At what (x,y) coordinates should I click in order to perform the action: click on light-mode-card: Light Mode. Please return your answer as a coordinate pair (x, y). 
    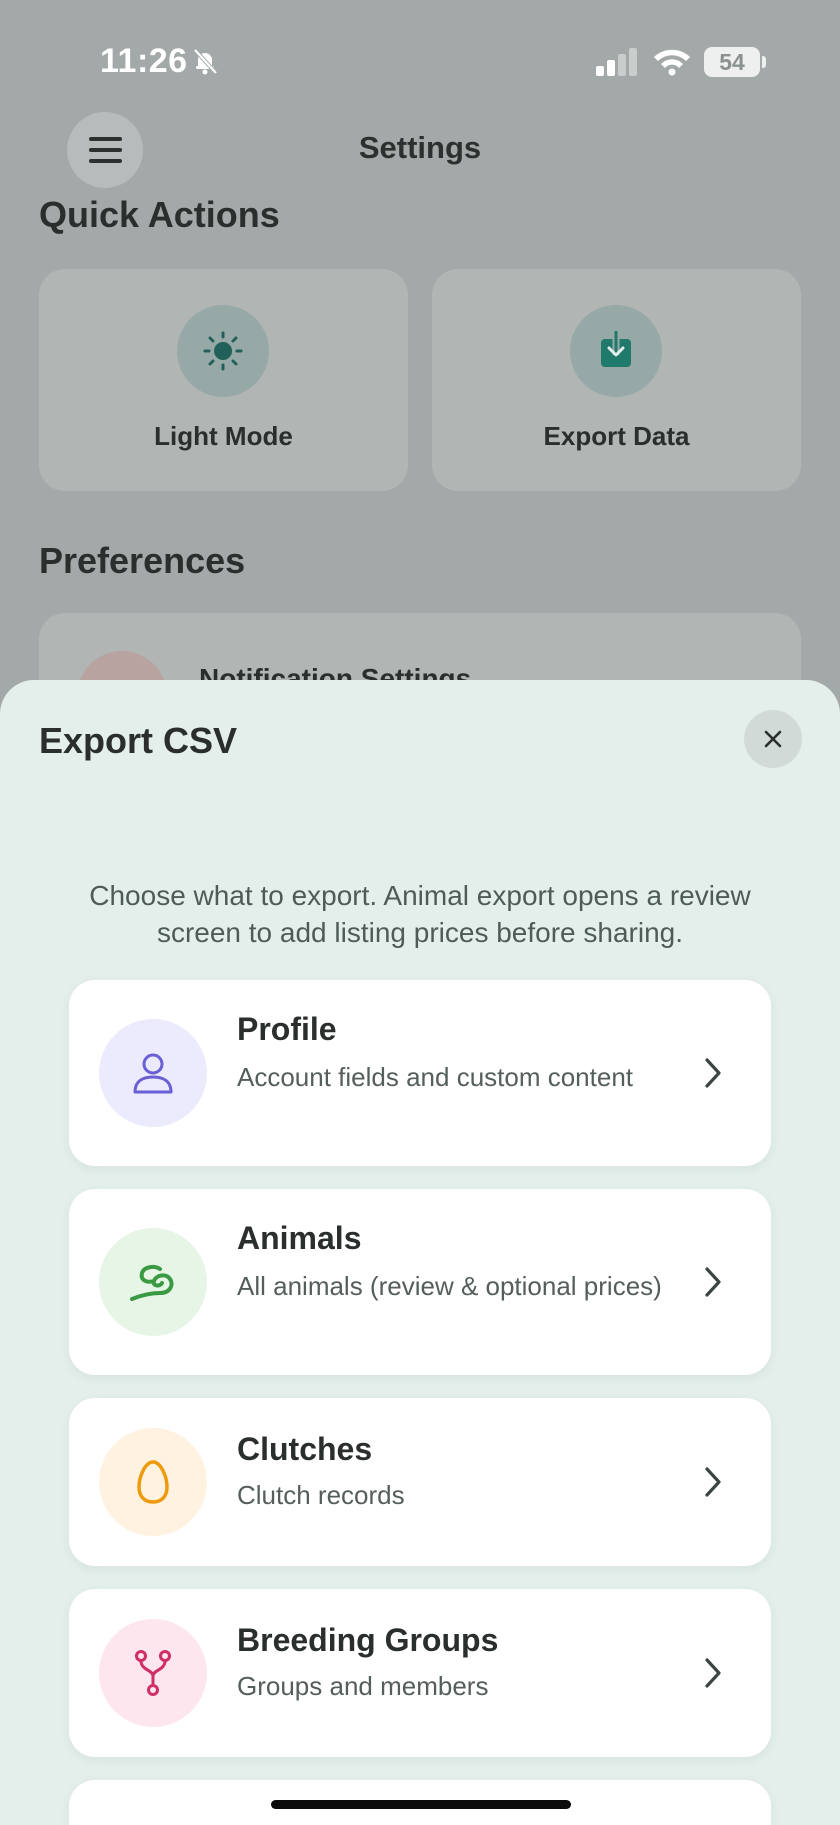
    Looking at the image, I should click on (223, 380).